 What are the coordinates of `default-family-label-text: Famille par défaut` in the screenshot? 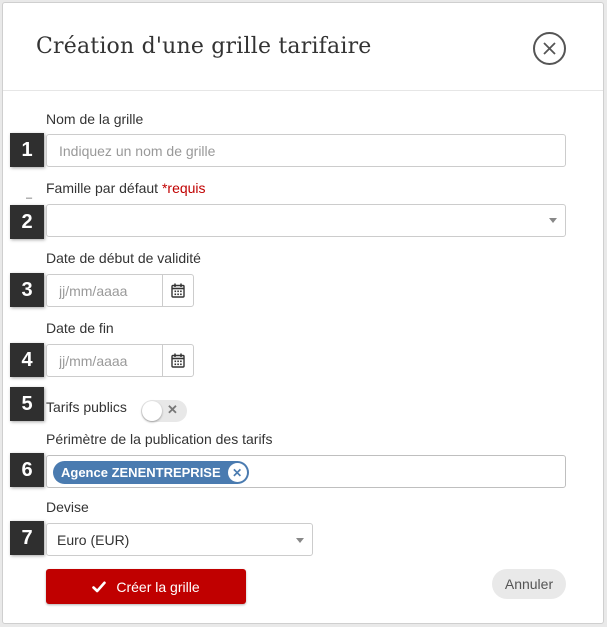 It's located at (102, 188).